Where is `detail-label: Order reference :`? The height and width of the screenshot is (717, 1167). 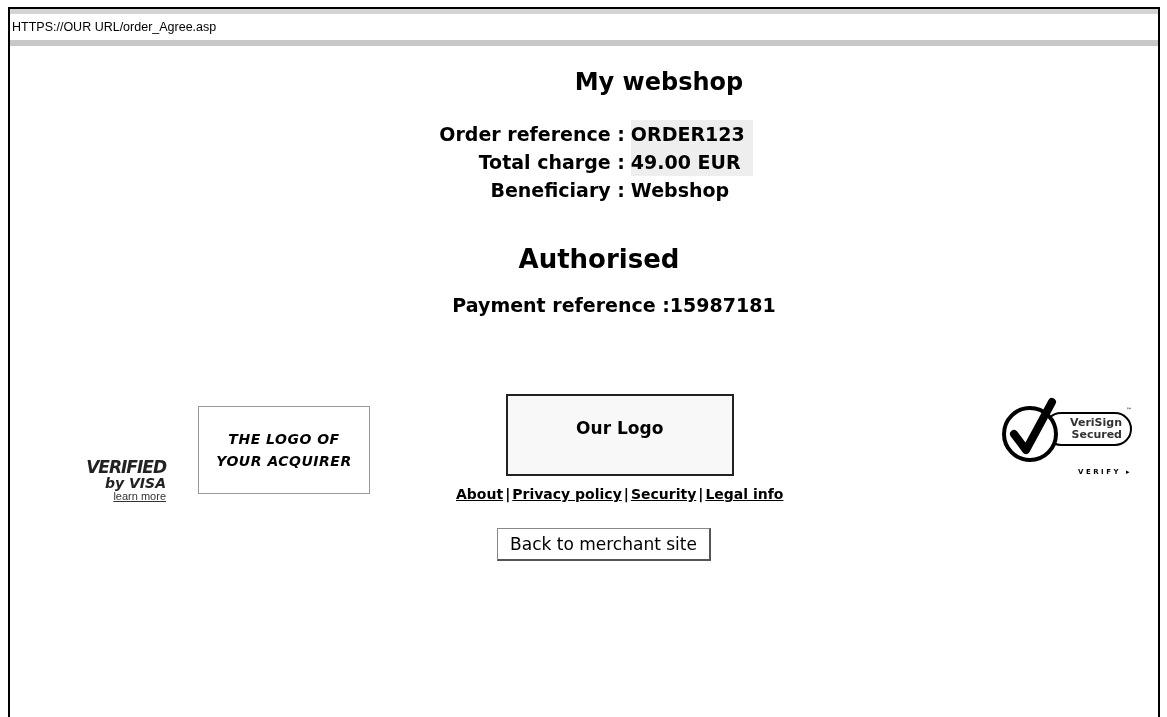
detail-label: Order reference : is located at coordinates (532, 134).